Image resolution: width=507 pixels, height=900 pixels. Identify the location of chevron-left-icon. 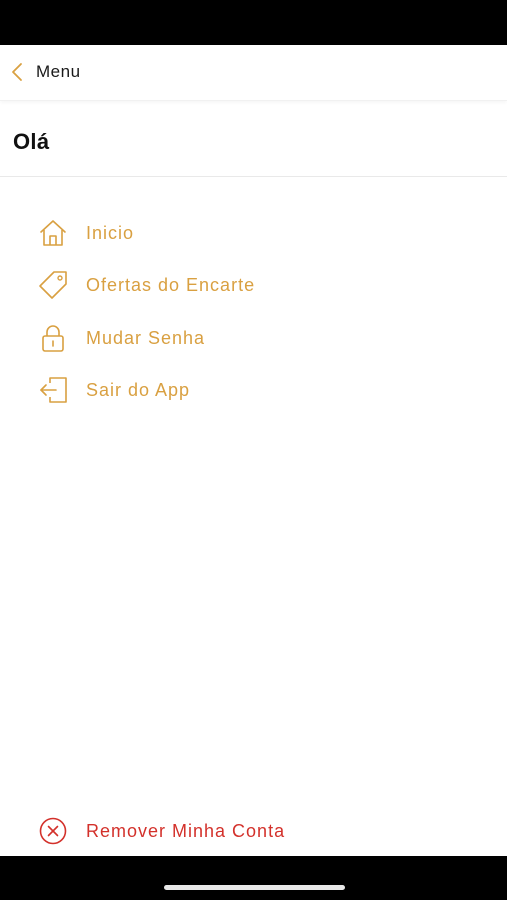
(17, 72).